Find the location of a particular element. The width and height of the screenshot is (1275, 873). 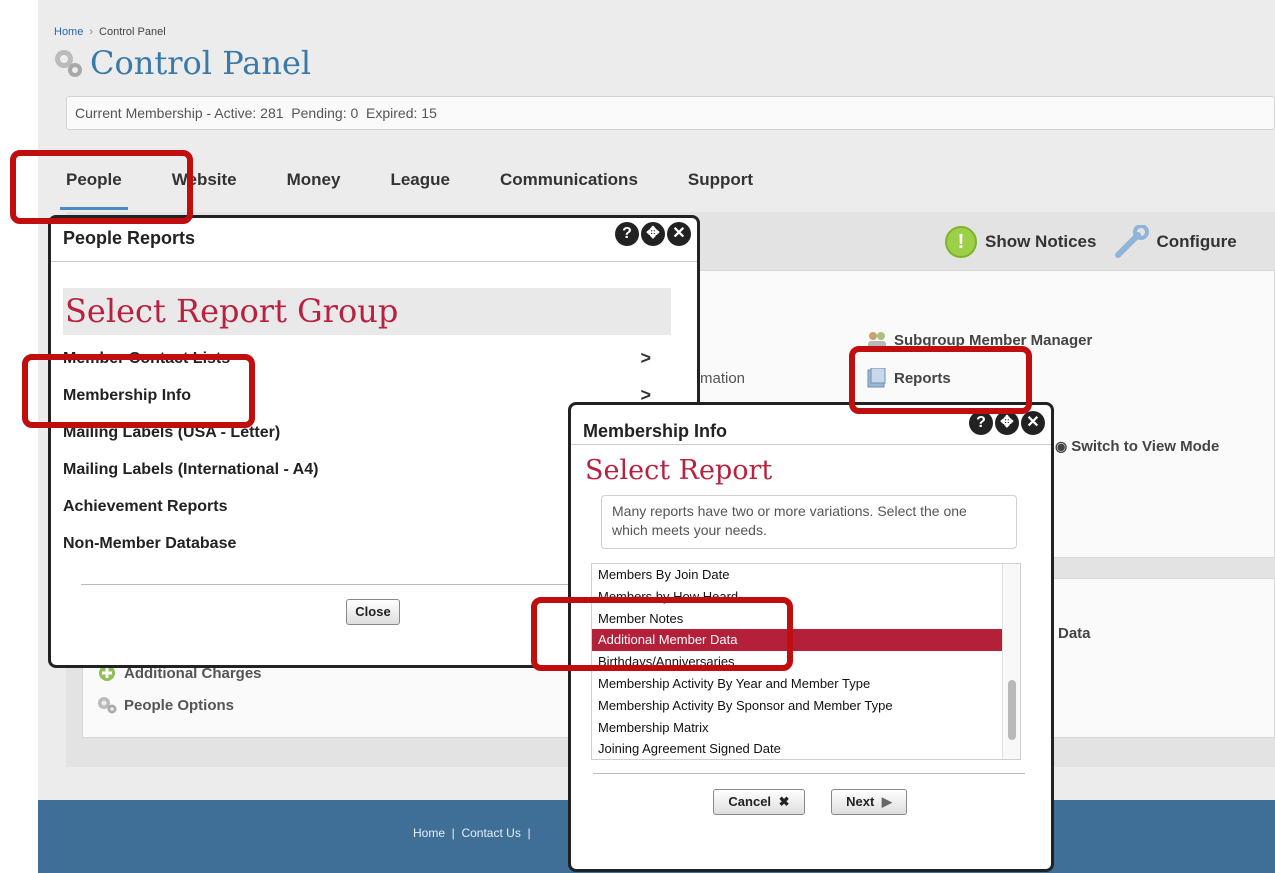

highlight-membership-info is located at coordinates (138, 391).